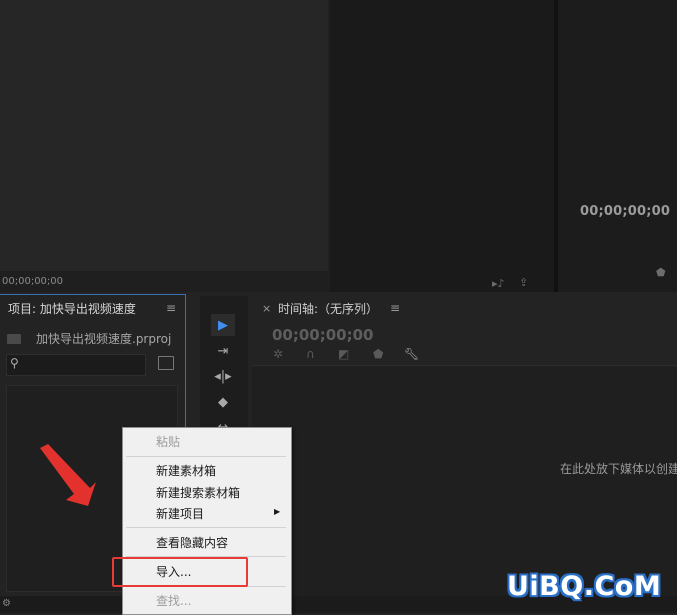 This screenshot has width=677, height=615. Describe the element at coordinates (584, 586) in the screenshot. I see `watermark-logo: UiBQ.CoM` at that location.